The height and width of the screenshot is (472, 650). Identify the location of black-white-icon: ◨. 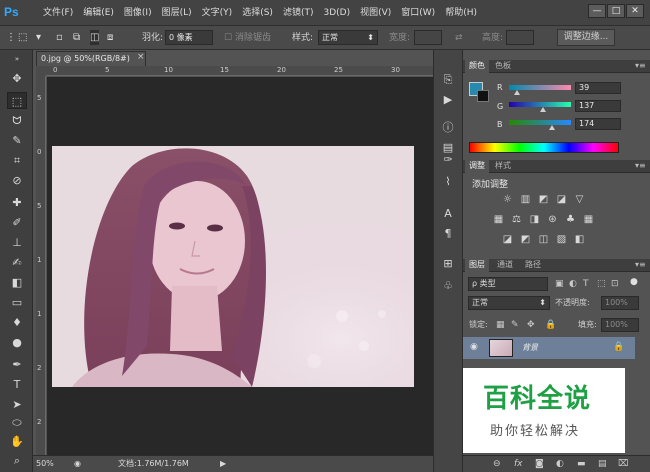
(534, 220).